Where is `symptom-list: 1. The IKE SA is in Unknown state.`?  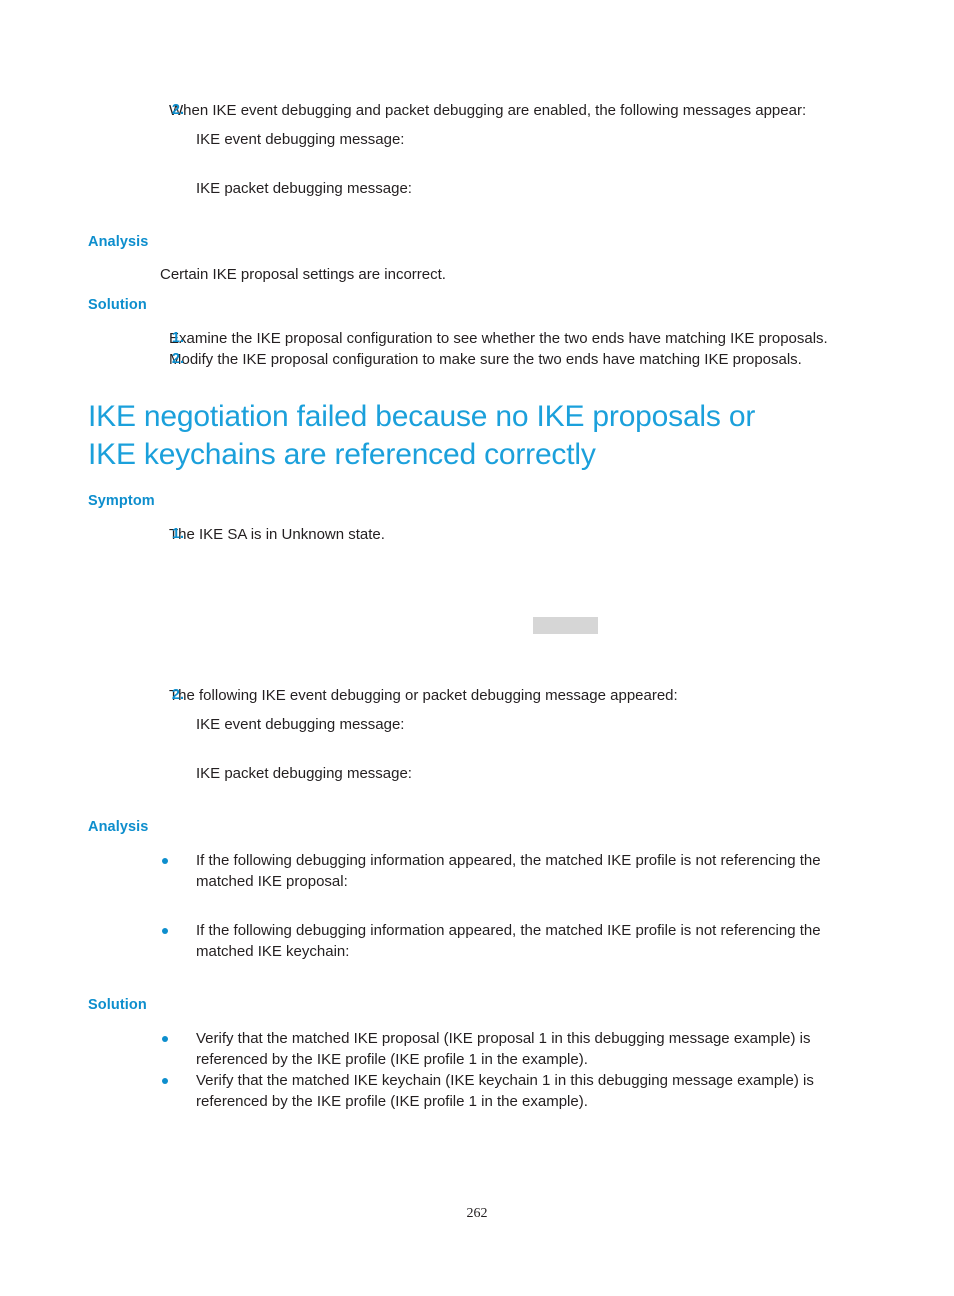
symptom-list: 1. The IKE SA is in Unknown state. is located at coordinates (478, 534).